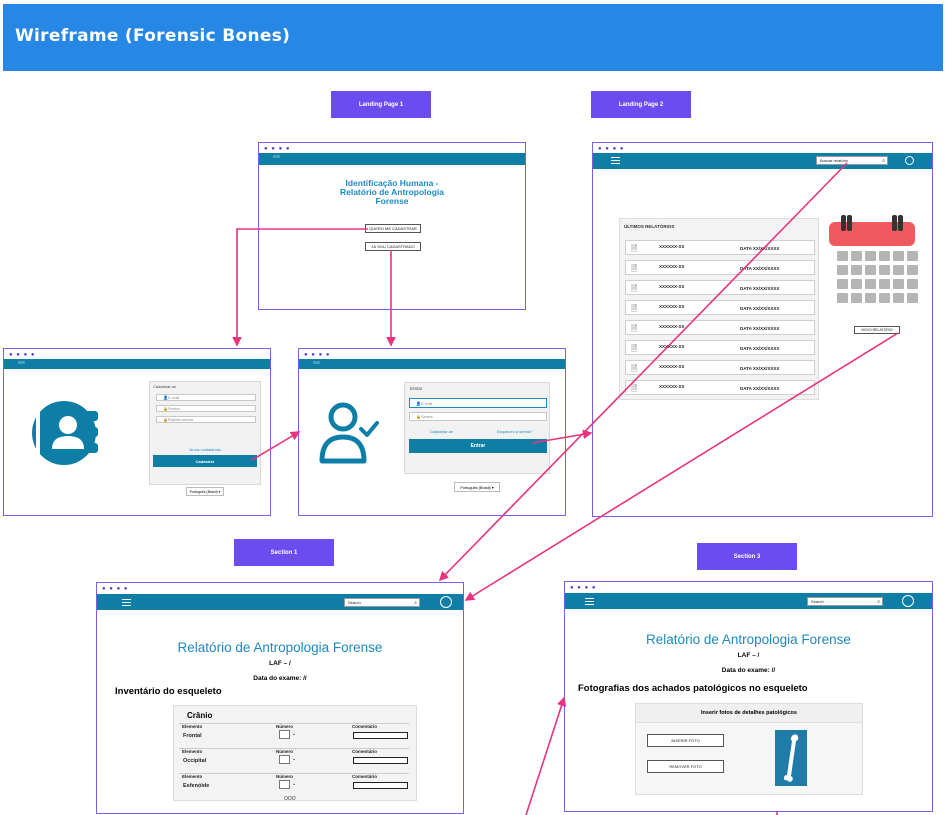 The height and width of the screenshot is (815, 945). I want to click on element-name: Esfenóide, so click(196, 786).